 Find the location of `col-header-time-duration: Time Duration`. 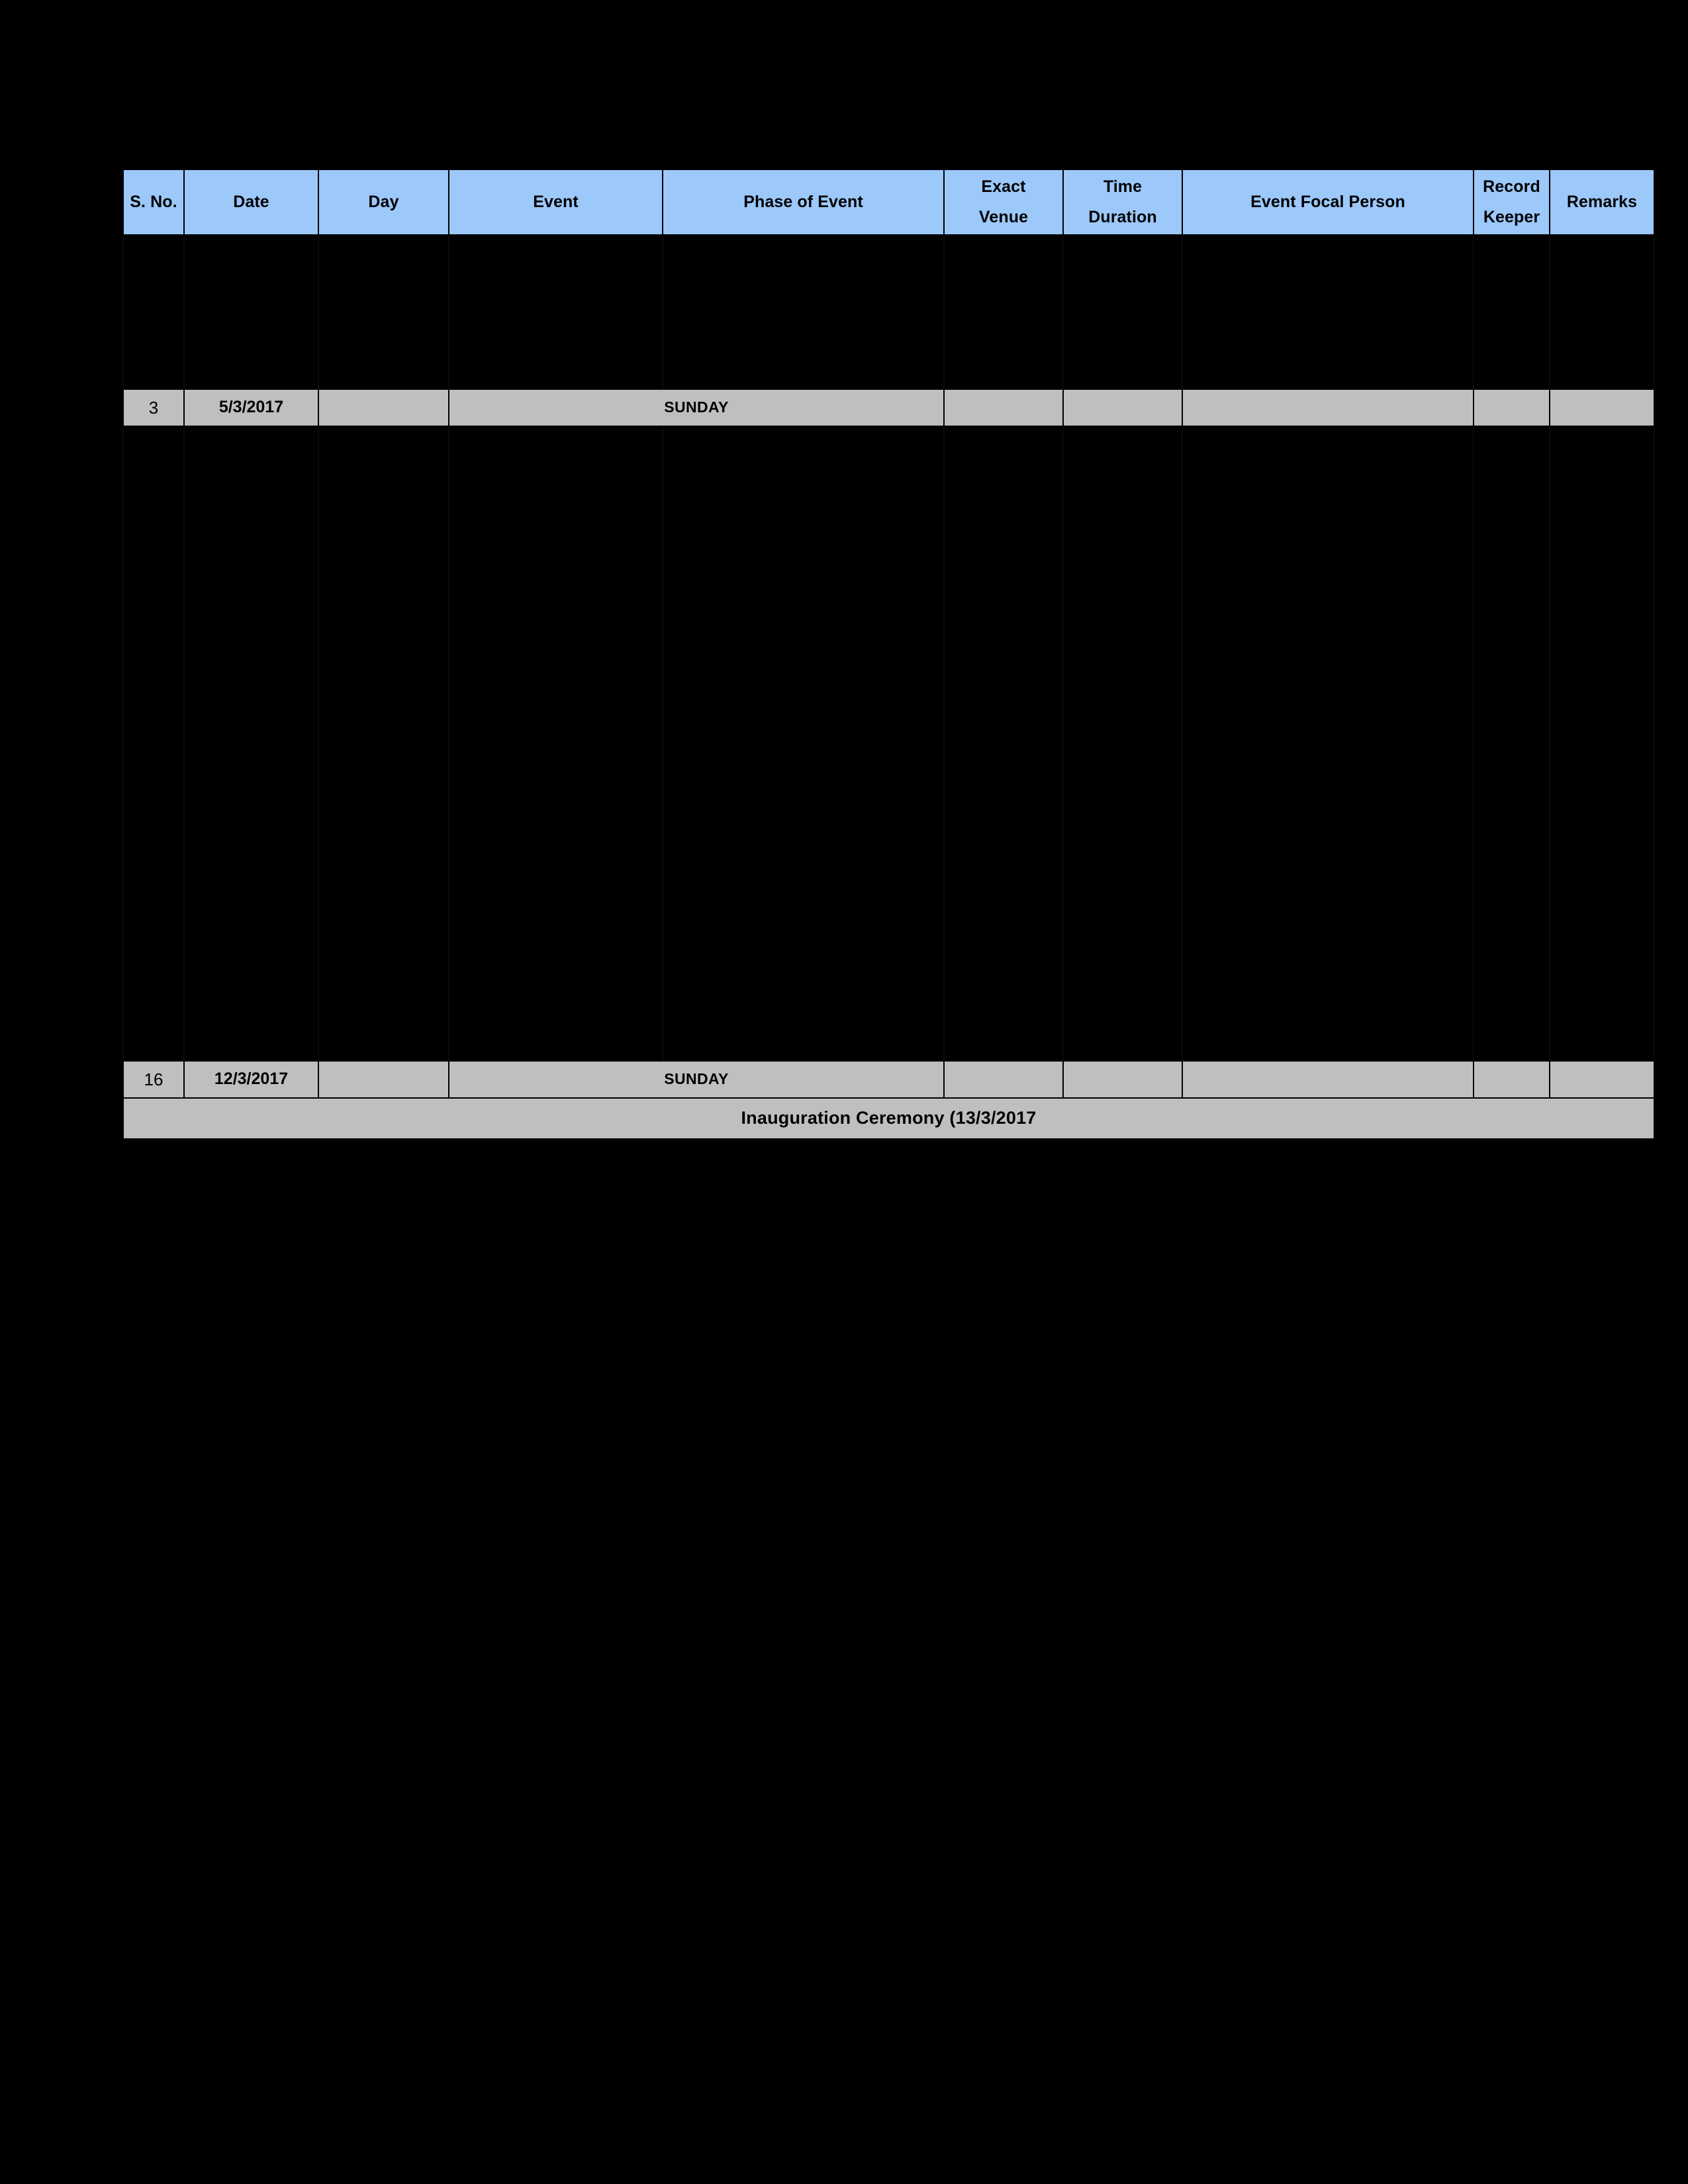

col-header-time-duration: Time Duration is located at coordinates (1122, 203).